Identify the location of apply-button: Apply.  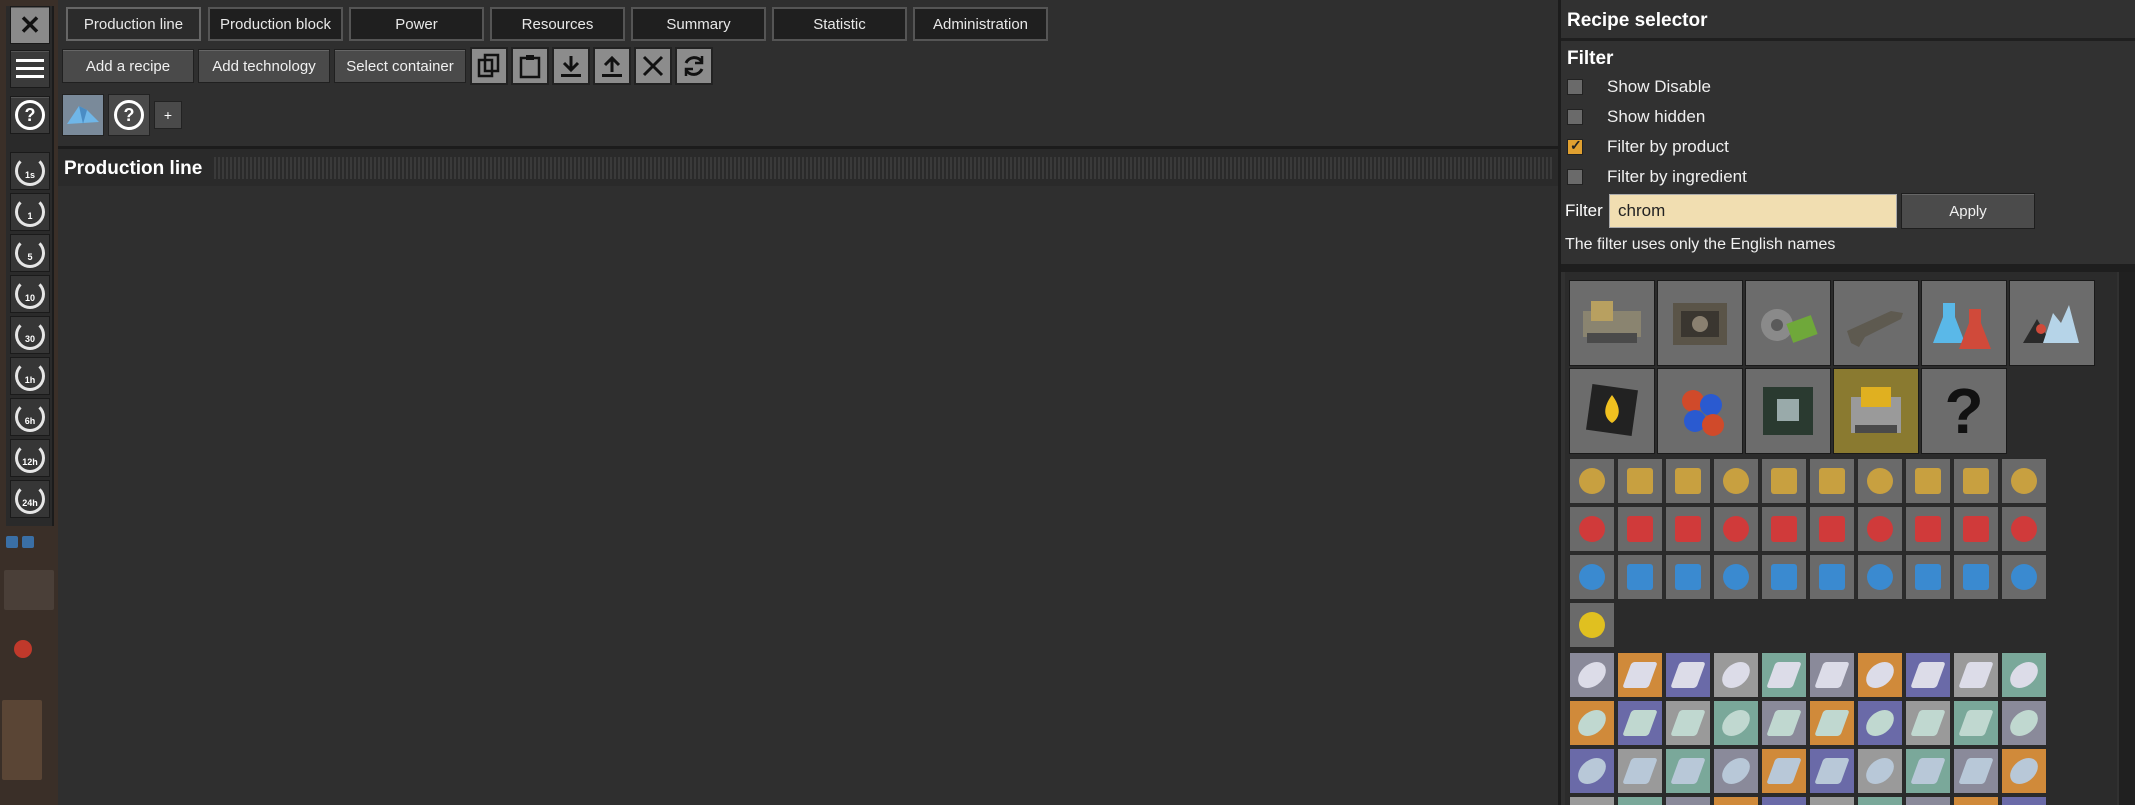
(1968, 211).